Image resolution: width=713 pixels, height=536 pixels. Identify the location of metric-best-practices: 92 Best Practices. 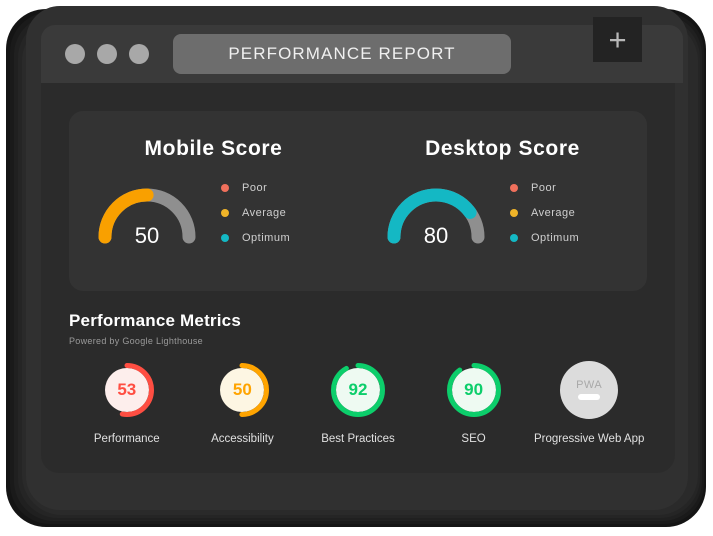
(358, 403).